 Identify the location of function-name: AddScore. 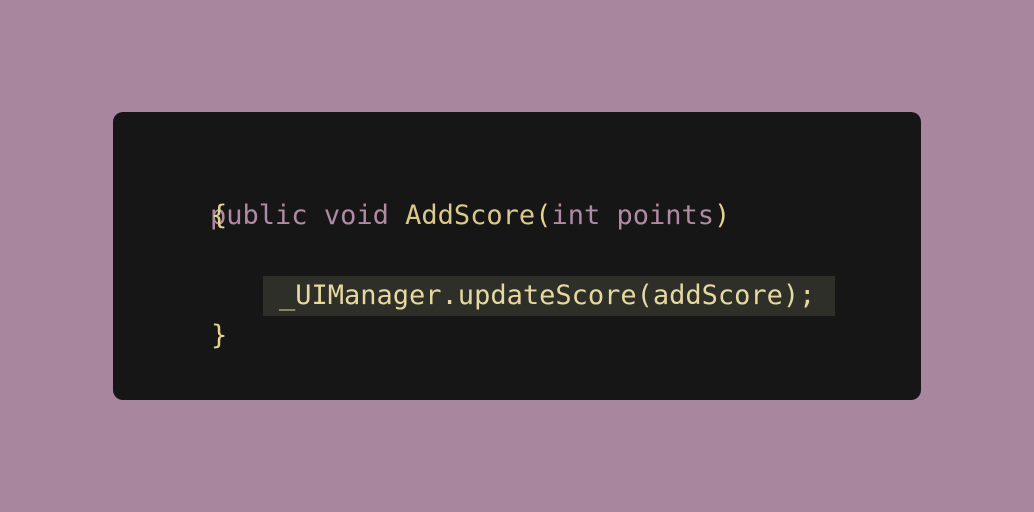
(470, 215).